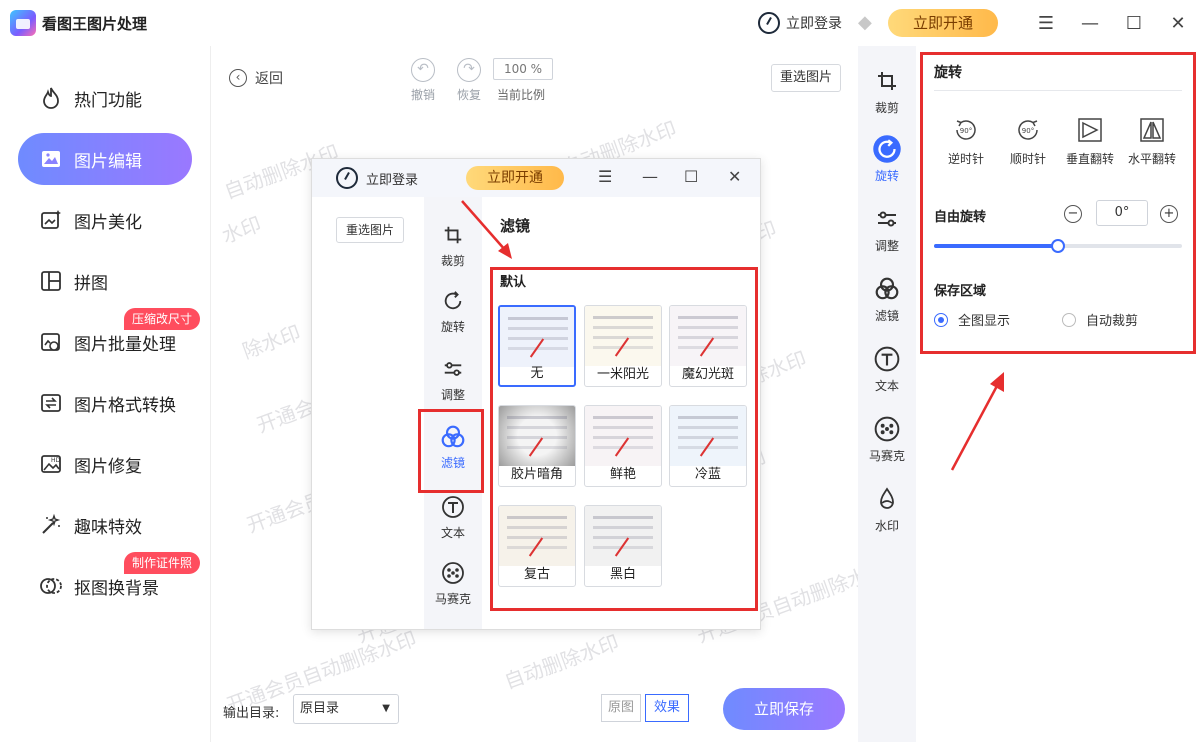  What do you see at coordinates (1090, 130) in the screenshot?
I see `flip-vertical-icon` at bounding box center [1090, 130].